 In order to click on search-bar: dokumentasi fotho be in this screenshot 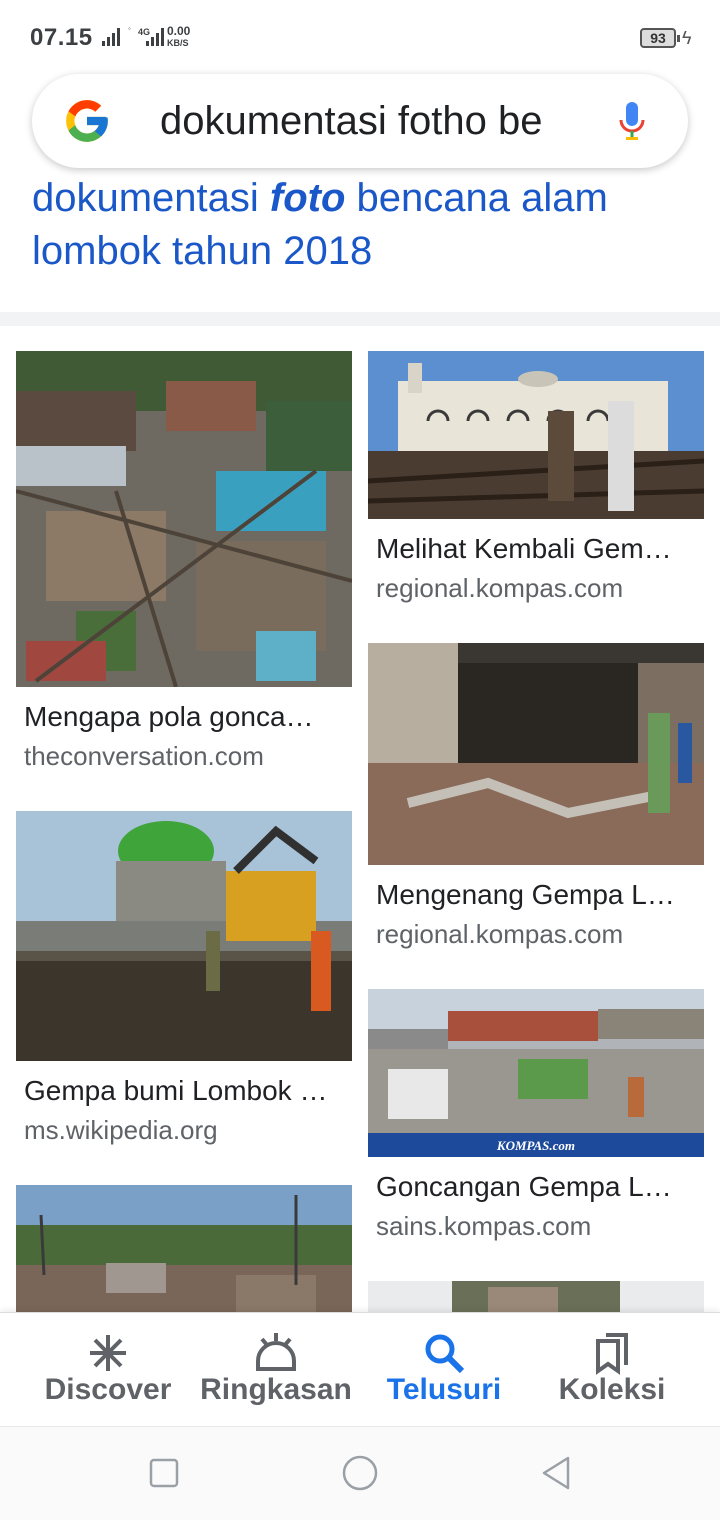, I will do `click(360, 121)`.